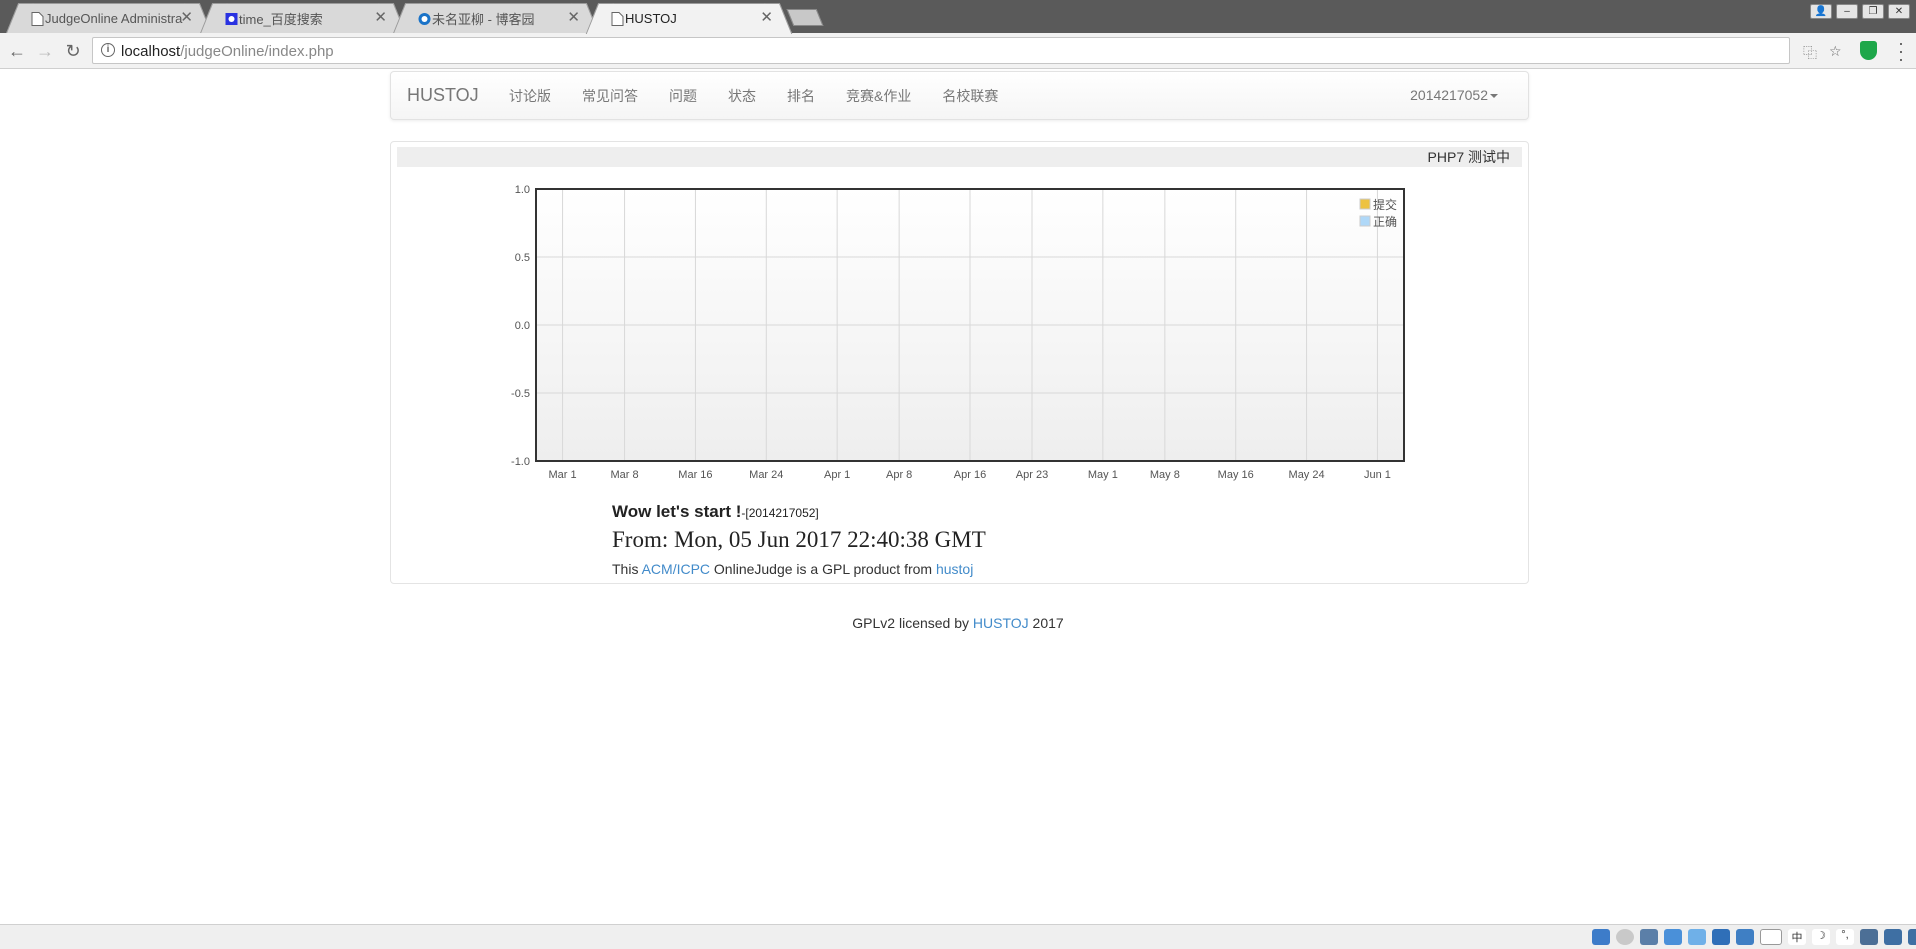  Describe the element at coordinates (1835, 51) in the screenshot. I see `bookmark-star-icon: ☆` at that location.